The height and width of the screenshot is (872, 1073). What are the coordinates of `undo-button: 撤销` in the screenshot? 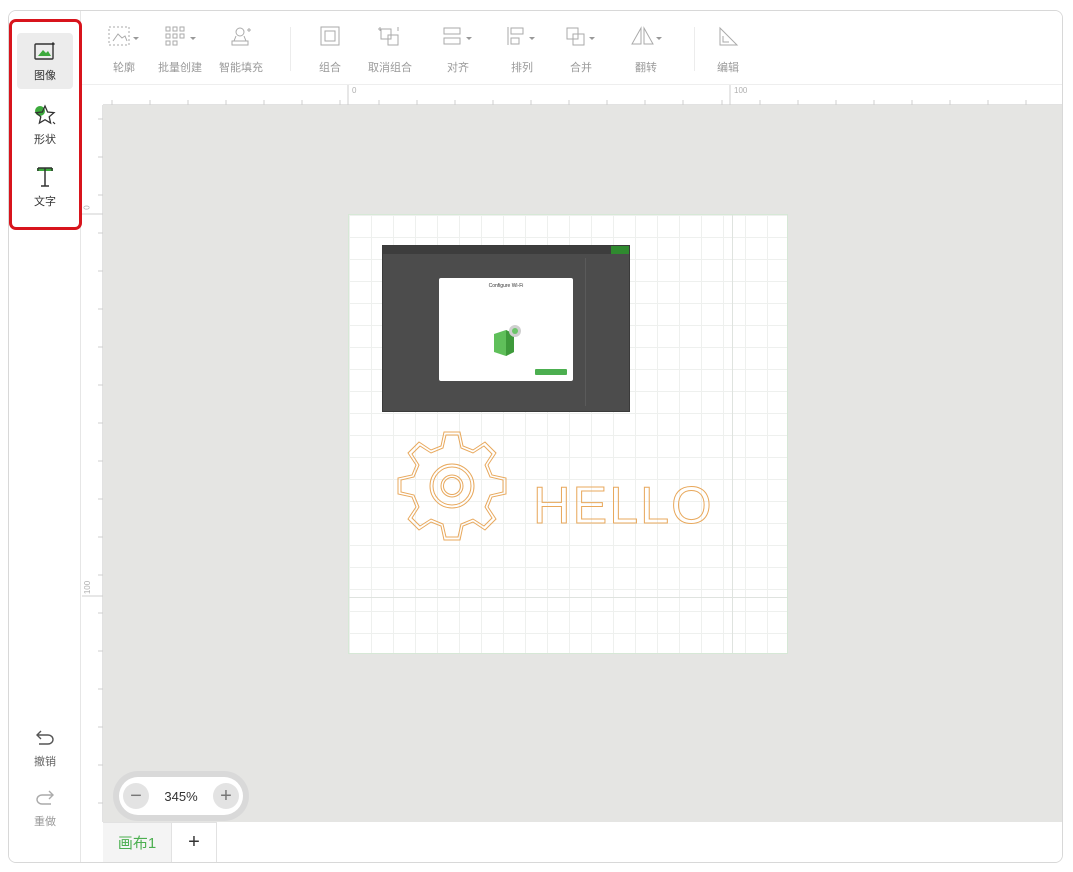 It's located at (45, 747).